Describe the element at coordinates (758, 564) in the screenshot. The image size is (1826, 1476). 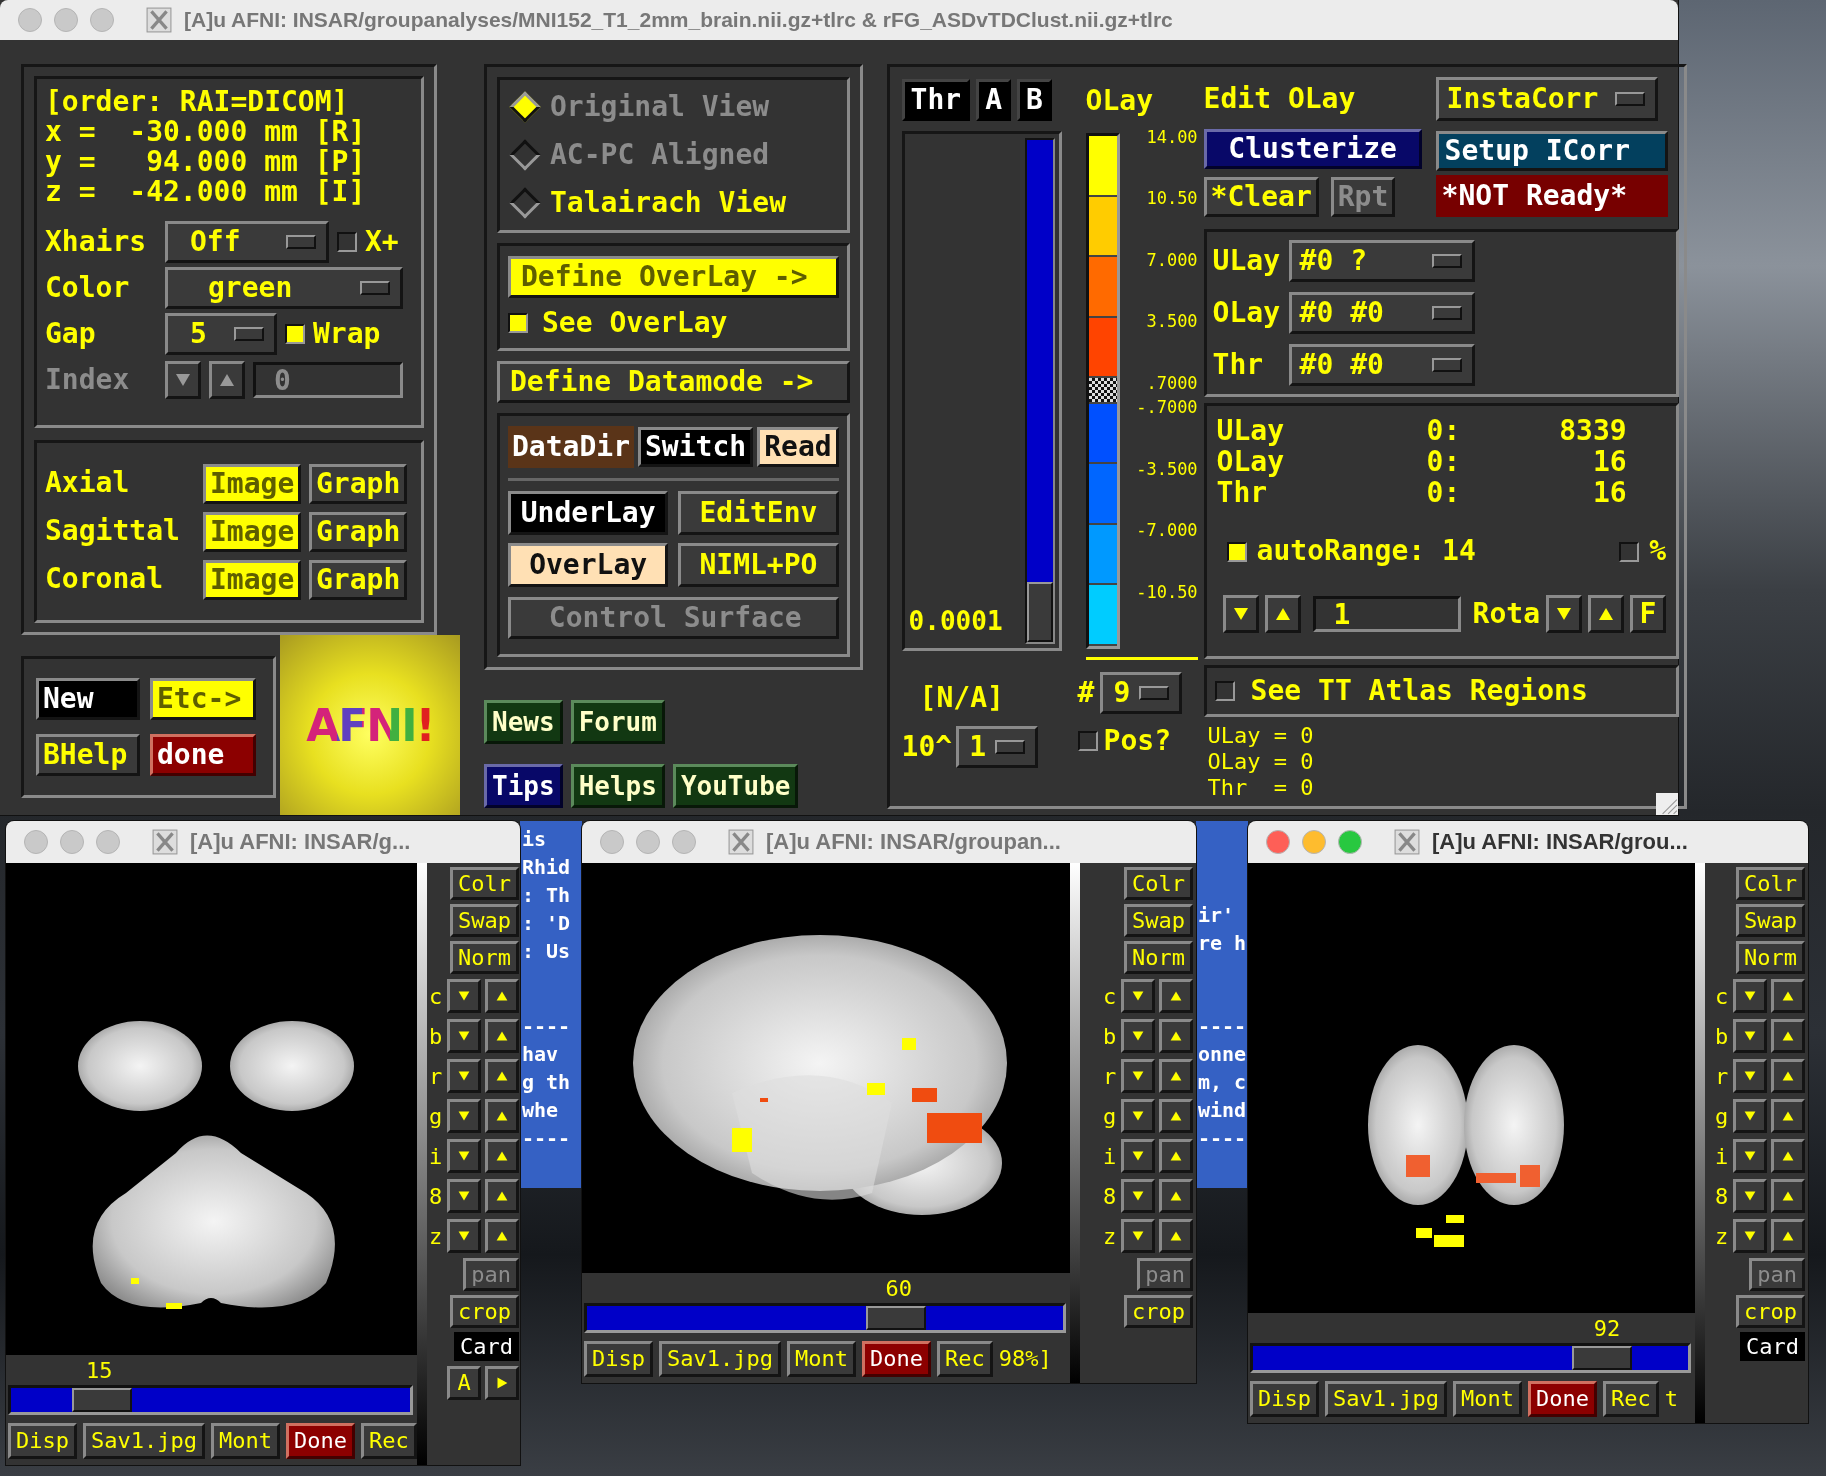
I see `data-button: NIML+PO` at that location.